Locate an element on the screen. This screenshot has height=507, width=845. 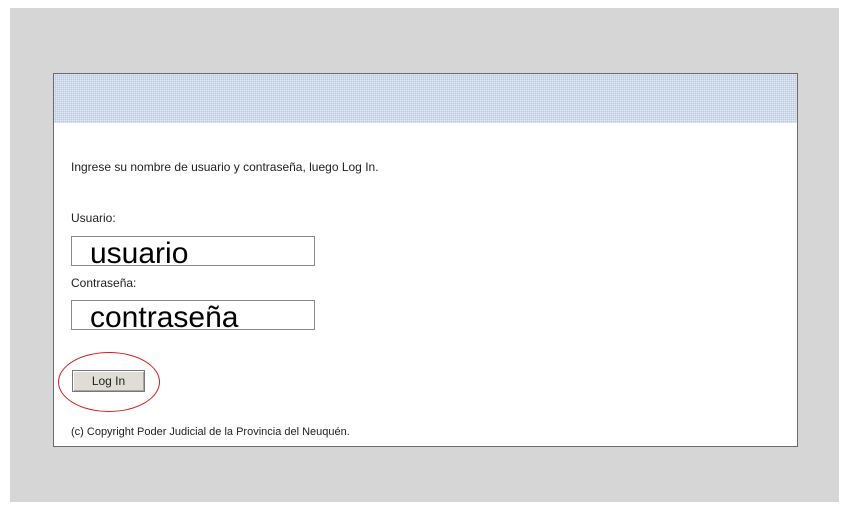
password-label: Contraseña: is located at coordinates (104, 283).